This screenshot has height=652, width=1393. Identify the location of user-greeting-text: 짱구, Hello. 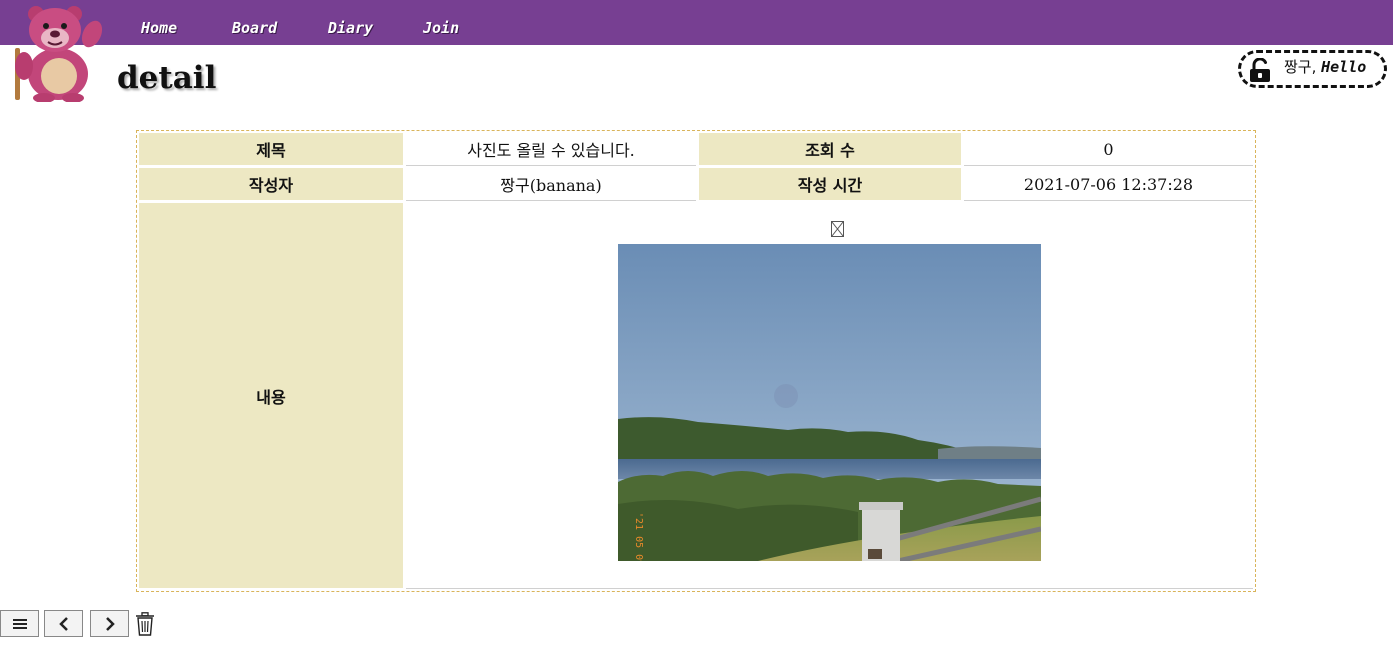
(1325, 66).